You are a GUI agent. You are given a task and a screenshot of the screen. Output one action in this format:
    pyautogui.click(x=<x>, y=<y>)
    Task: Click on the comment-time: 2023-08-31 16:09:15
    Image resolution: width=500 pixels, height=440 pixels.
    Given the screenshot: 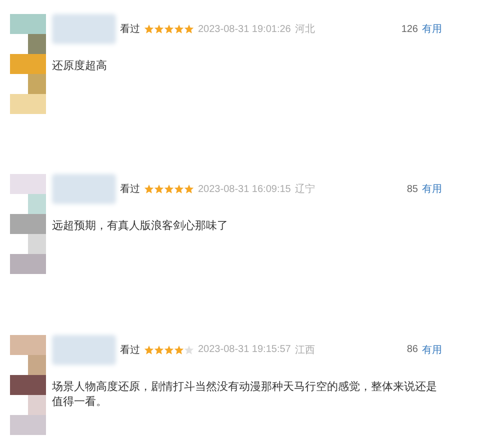 What is the action you would take?
    pyautogui.click(x=244, y=189)
    